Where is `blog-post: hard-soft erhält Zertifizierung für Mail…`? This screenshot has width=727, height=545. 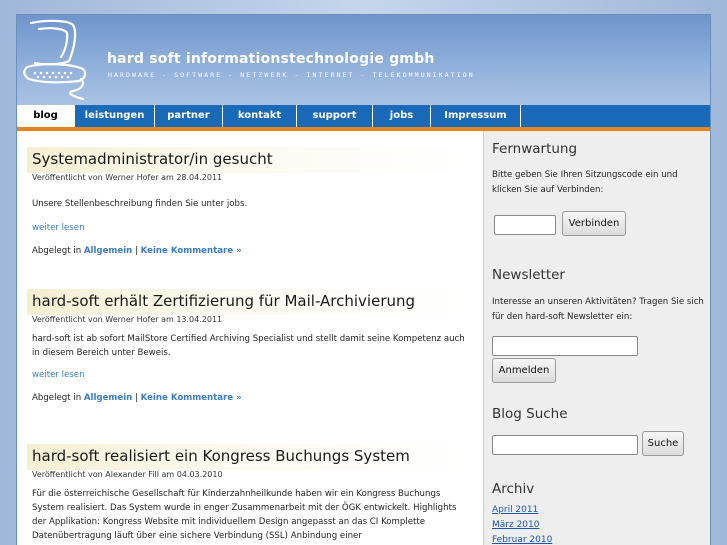
blog-post: hard-soft erhält Zertifizierung für Mail… is located at coordinates (253, 346).